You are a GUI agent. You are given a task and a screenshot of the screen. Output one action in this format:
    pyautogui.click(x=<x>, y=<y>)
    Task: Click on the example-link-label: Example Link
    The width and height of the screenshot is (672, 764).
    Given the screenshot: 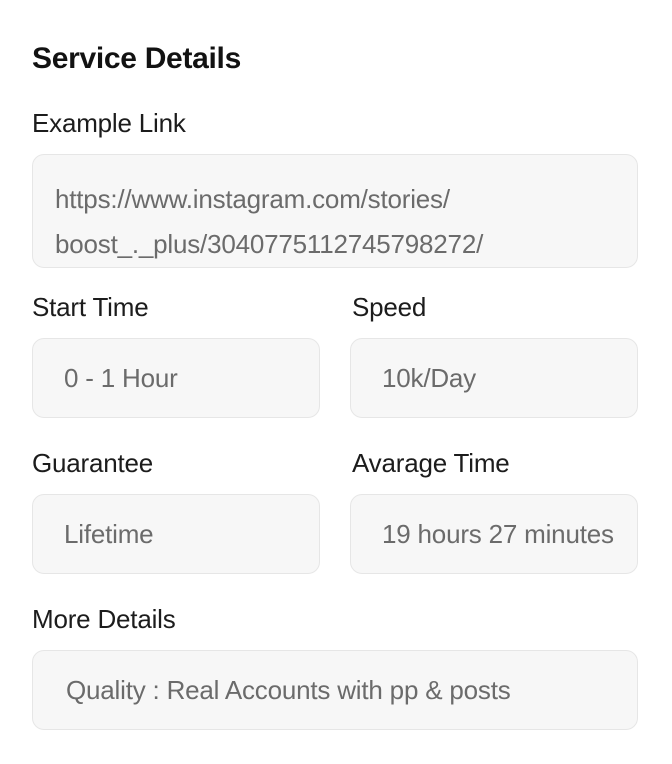 What is the action you would take?
    pyautogui.click(x=109, y=123)
    